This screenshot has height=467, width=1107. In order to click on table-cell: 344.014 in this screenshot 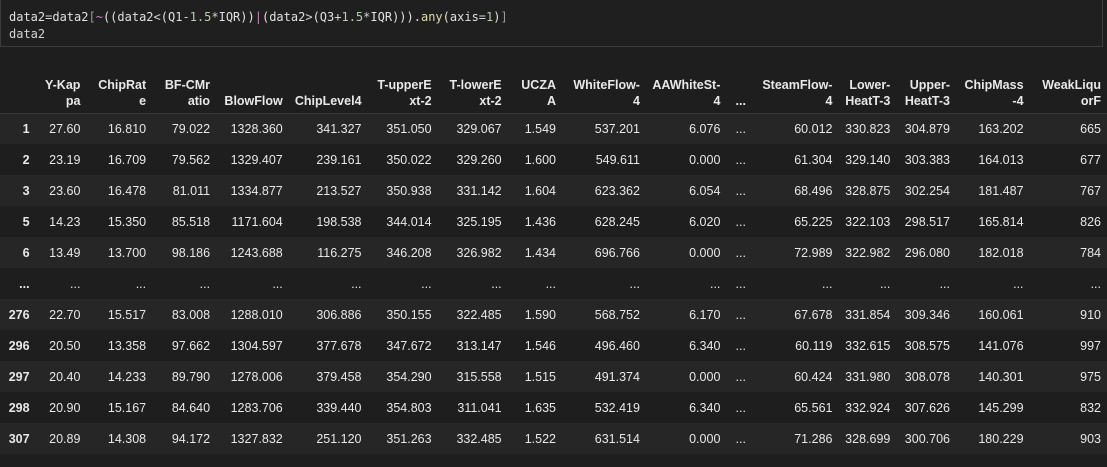, I will do `click(409, 221)`.